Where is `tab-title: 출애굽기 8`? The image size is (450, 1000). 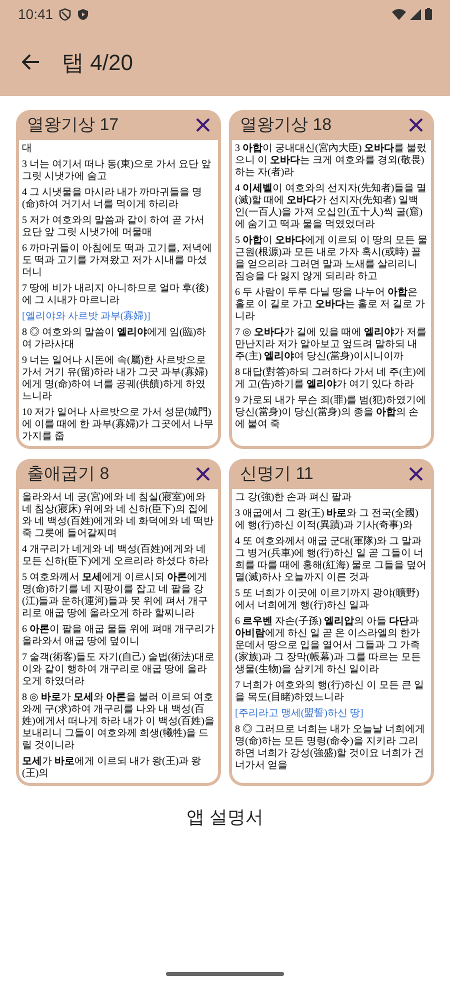 tab-title: 출애굽기 8 is located at coordinates (68, 474).